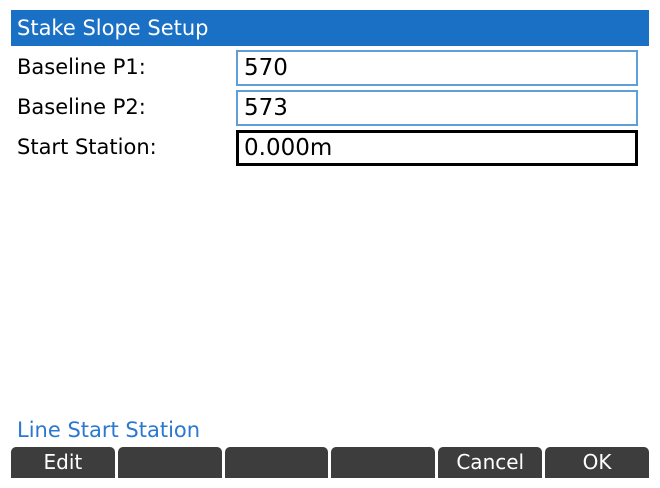 Image resolution: width=660 pixels, height=488 pixels. I want to click on baseline-p2-label: Baseline P2:, so click(81, 107).